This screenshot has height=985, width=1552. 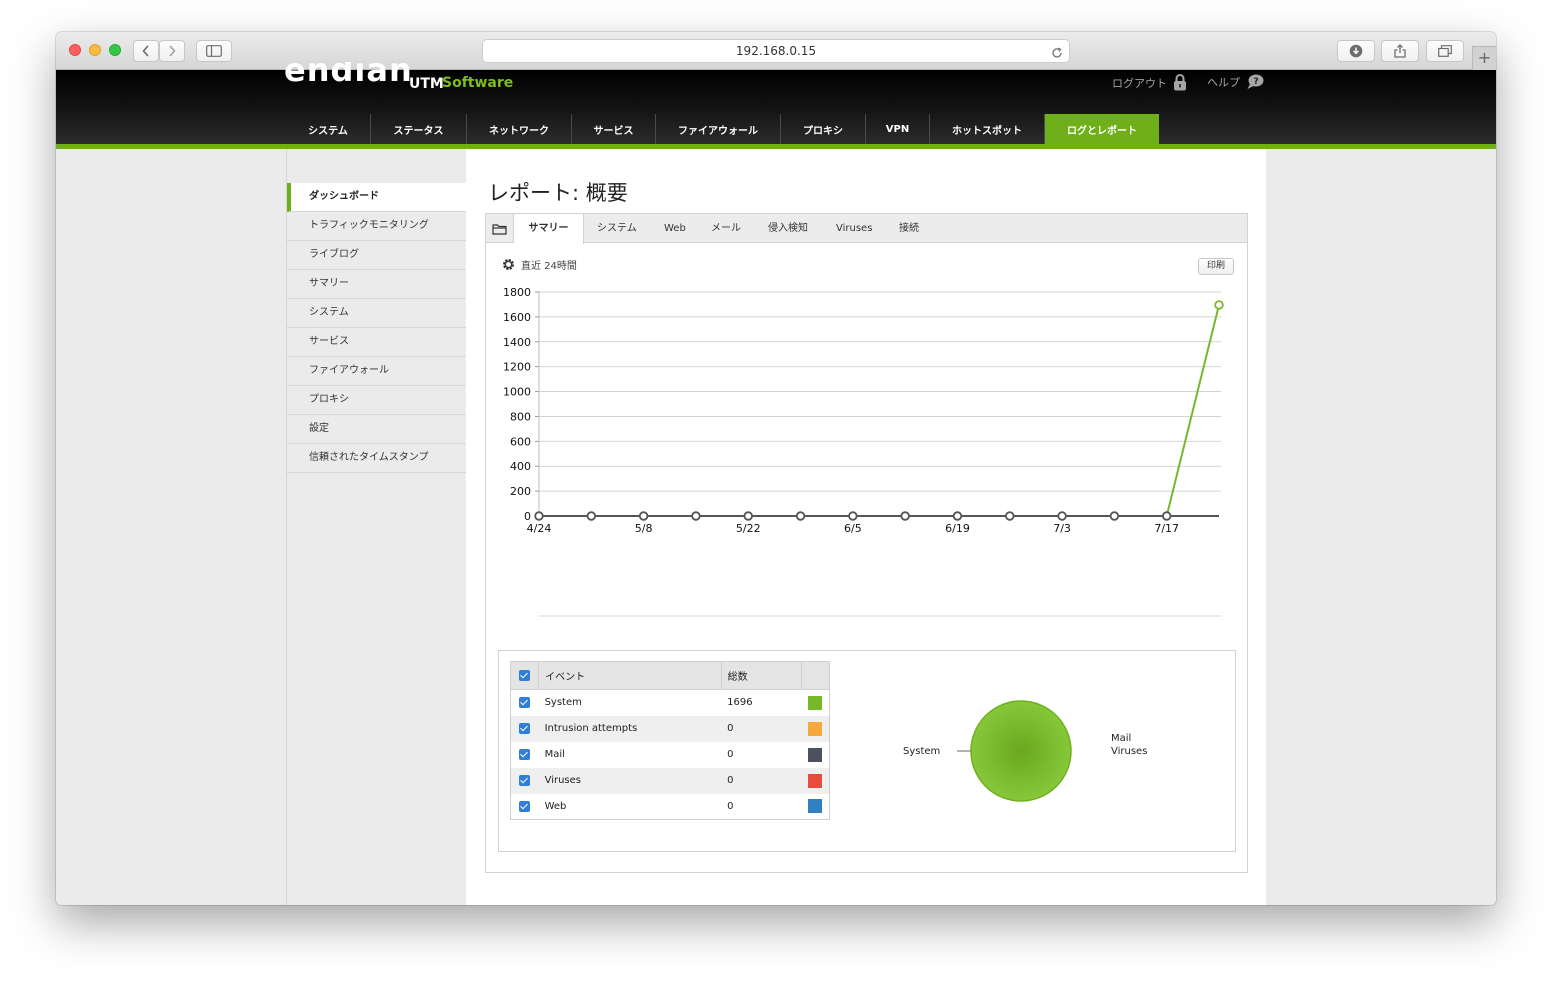 What do you see at coordinates (95, 50) in the screenshot?
I see `minimize-window-button` at bounding box center [95, 50].